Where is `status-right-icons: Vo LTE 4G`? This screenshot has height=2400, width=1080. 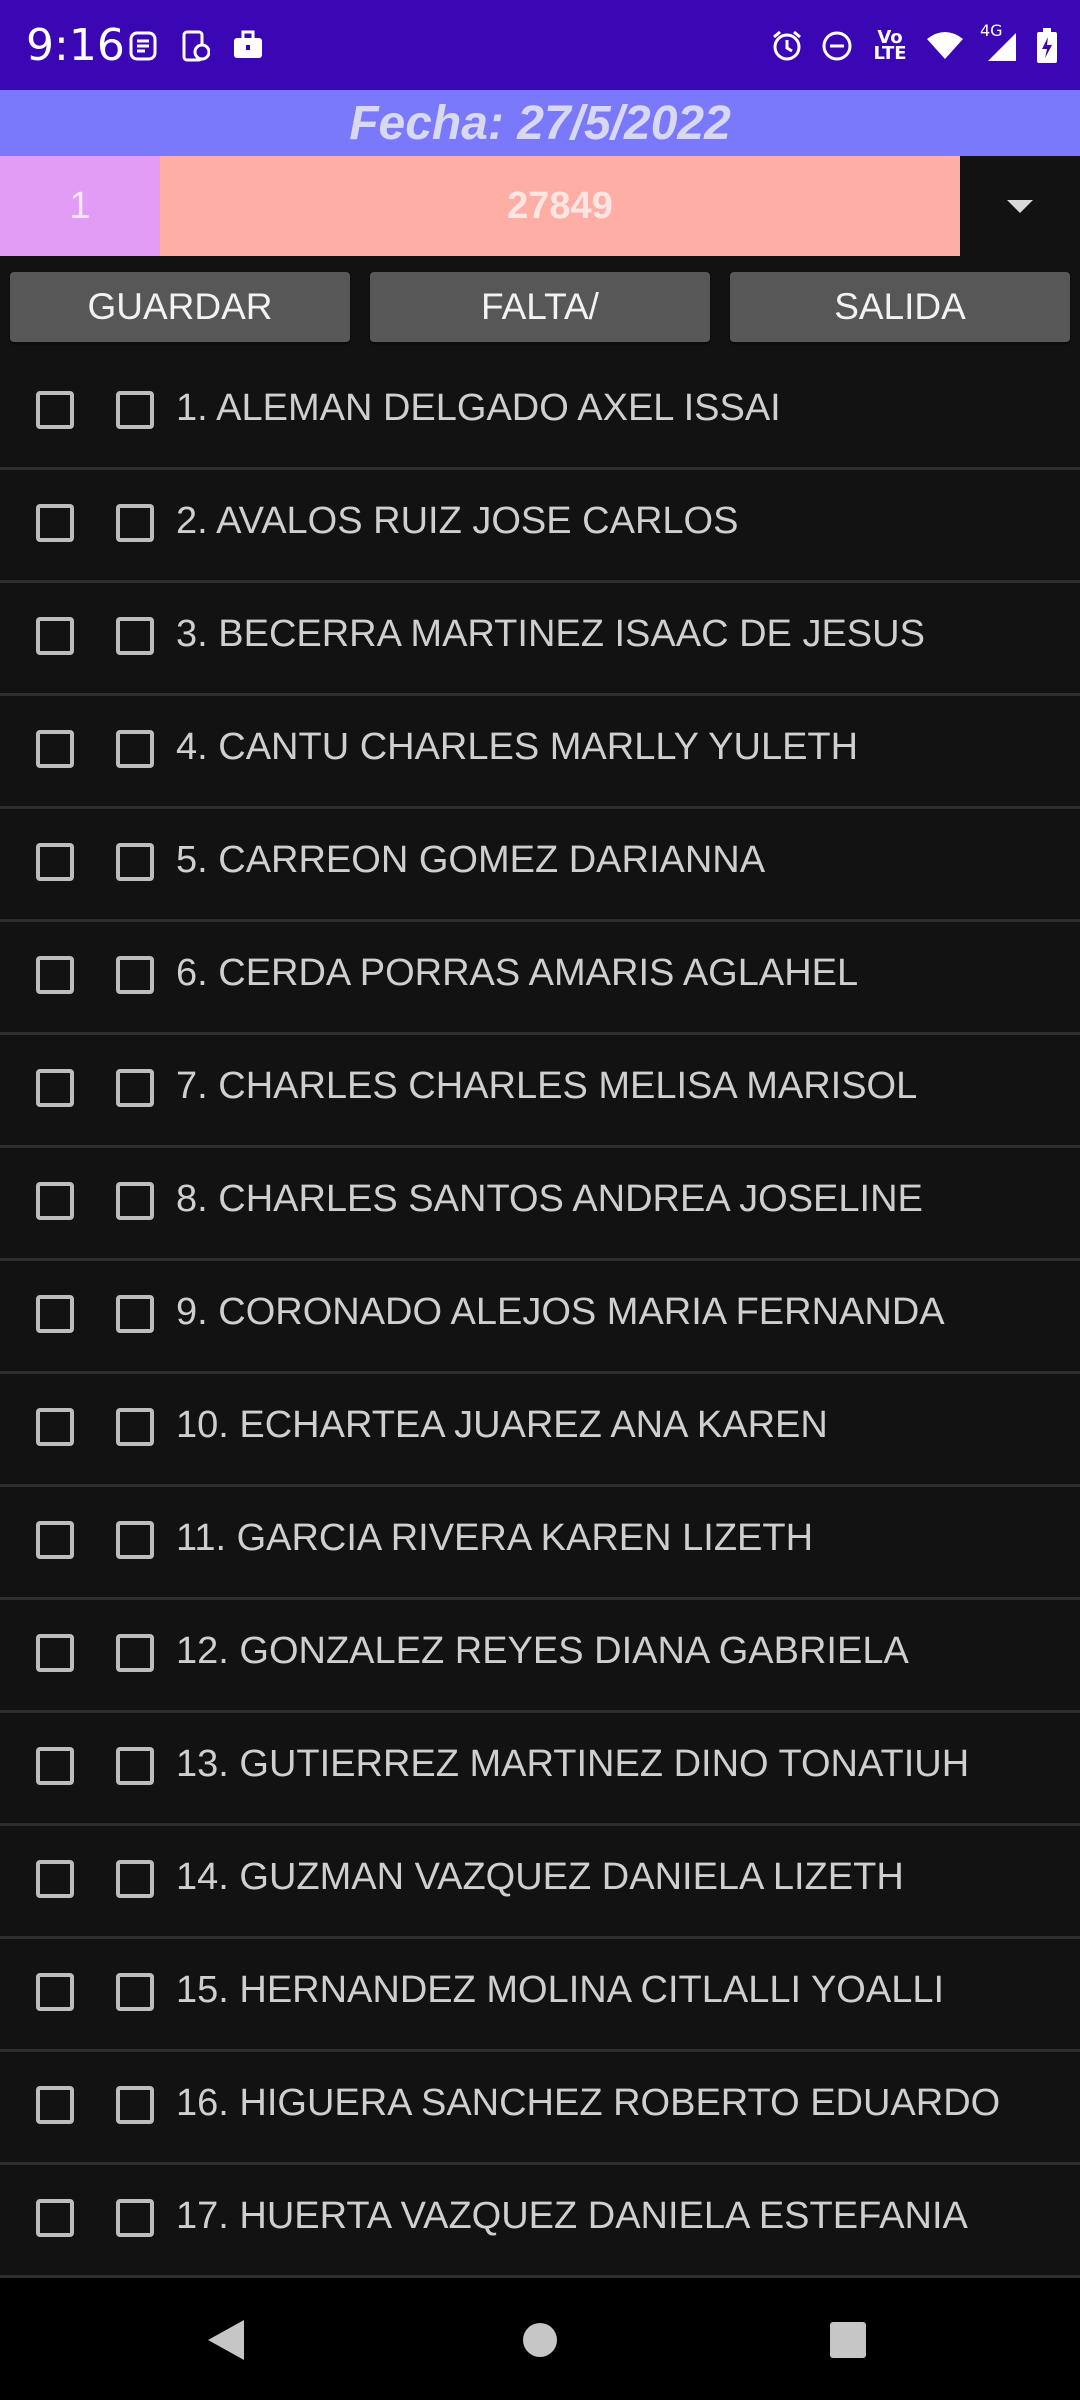 status-right-icons: Vo LTE 4G is located at coordinates (914, 43).